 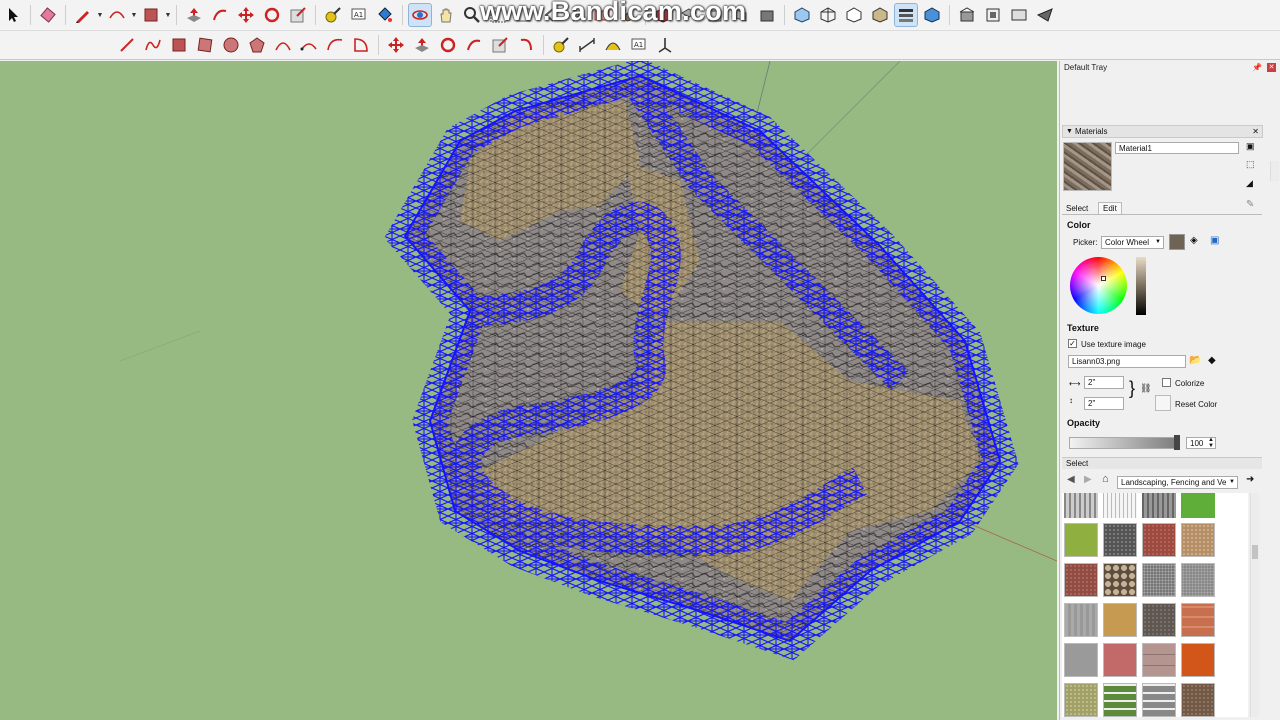 What do you see at coordinates (1250, 479) in the screenshot?
I see `details-arrow-icon: ➜` at bounding box center [1250, 479].